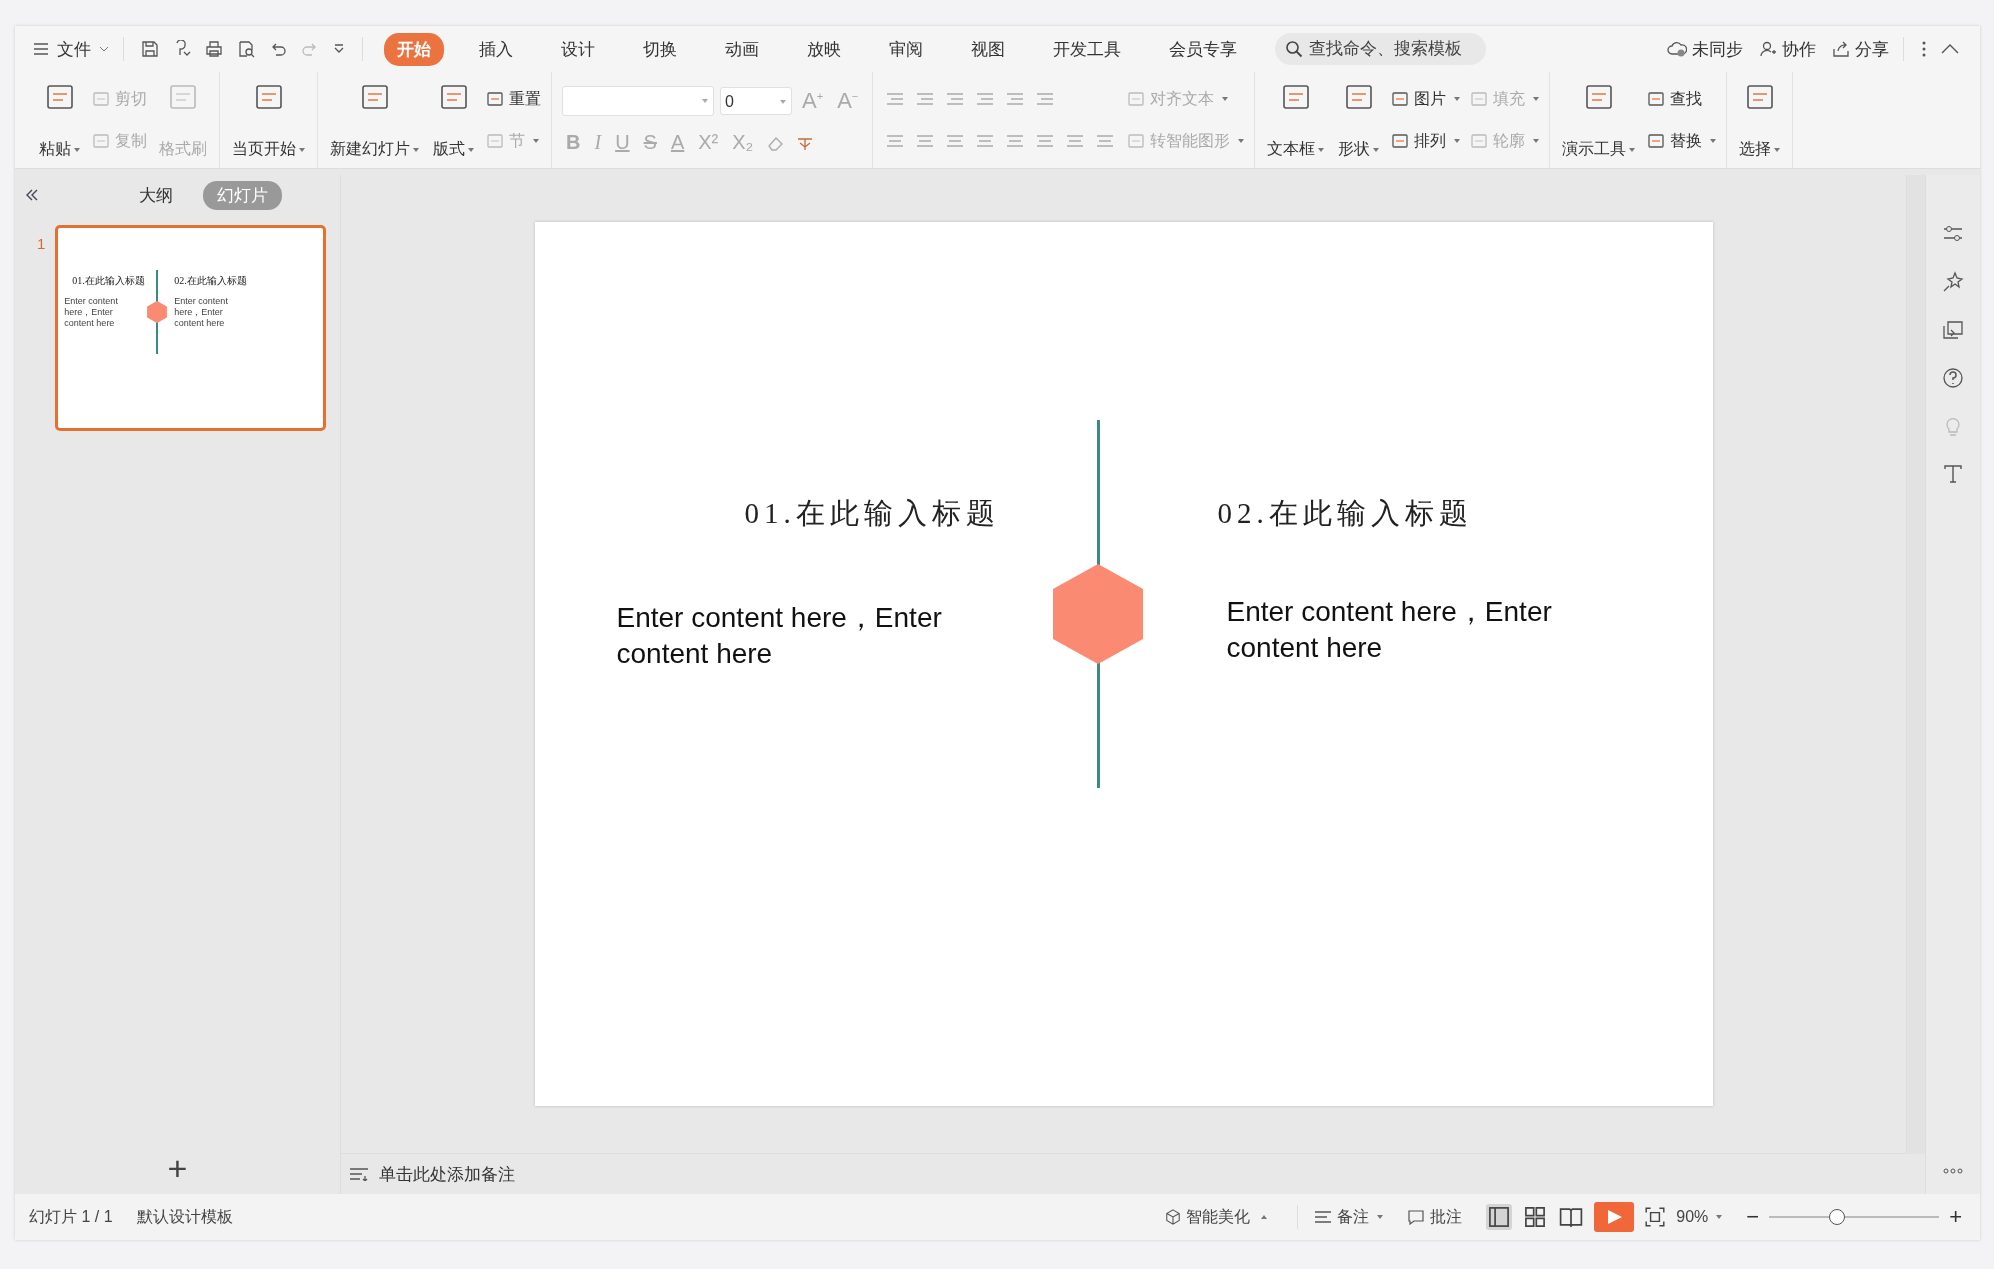 This screenshot has width=1994, height=1269. Describe the element at coordinates (453, 120) in the screenshot. I see `ribbon-button: 版式` at that location.